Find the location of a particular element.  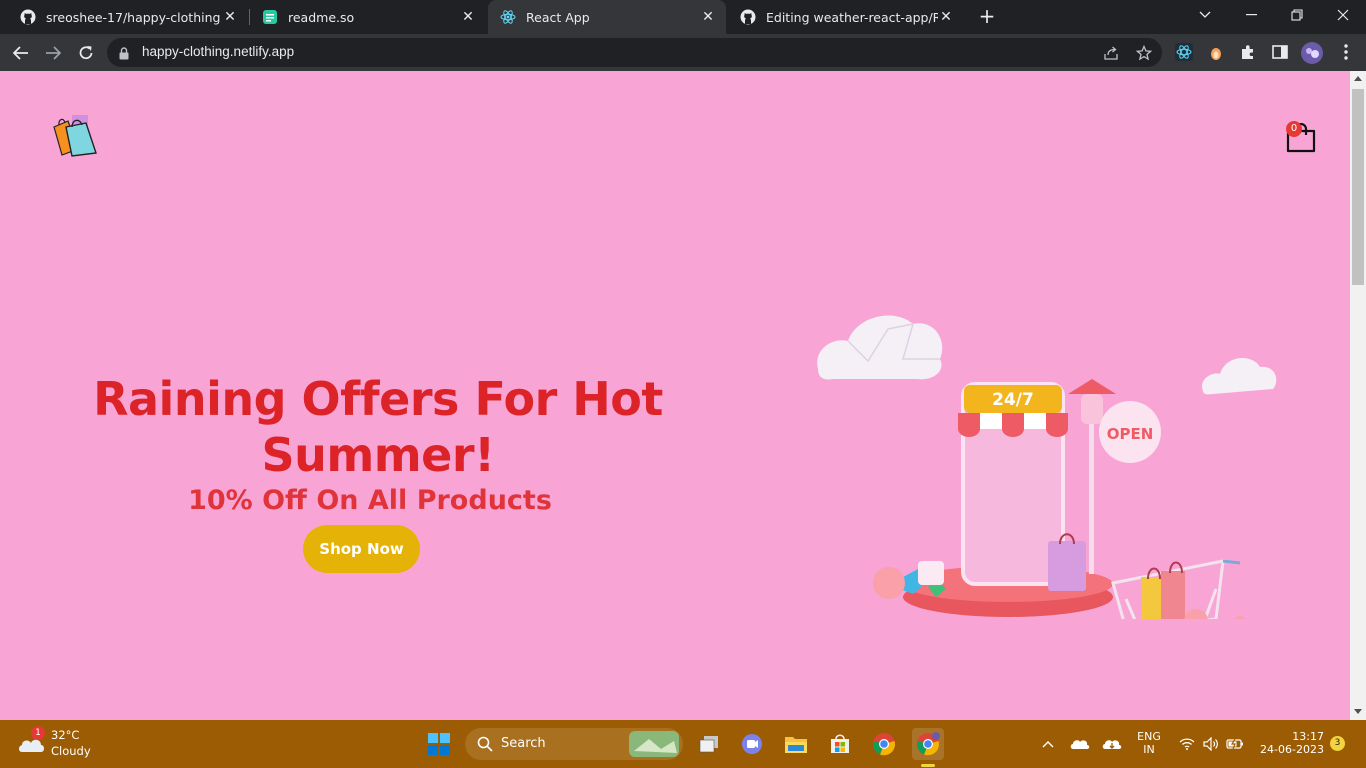

tab-label: Editing weather-react-app/READM is located at coordinates (852, 17).